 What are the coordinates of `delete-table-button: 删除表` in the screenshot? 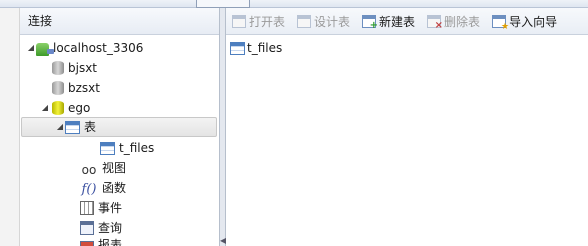 It's located at (454, 22).